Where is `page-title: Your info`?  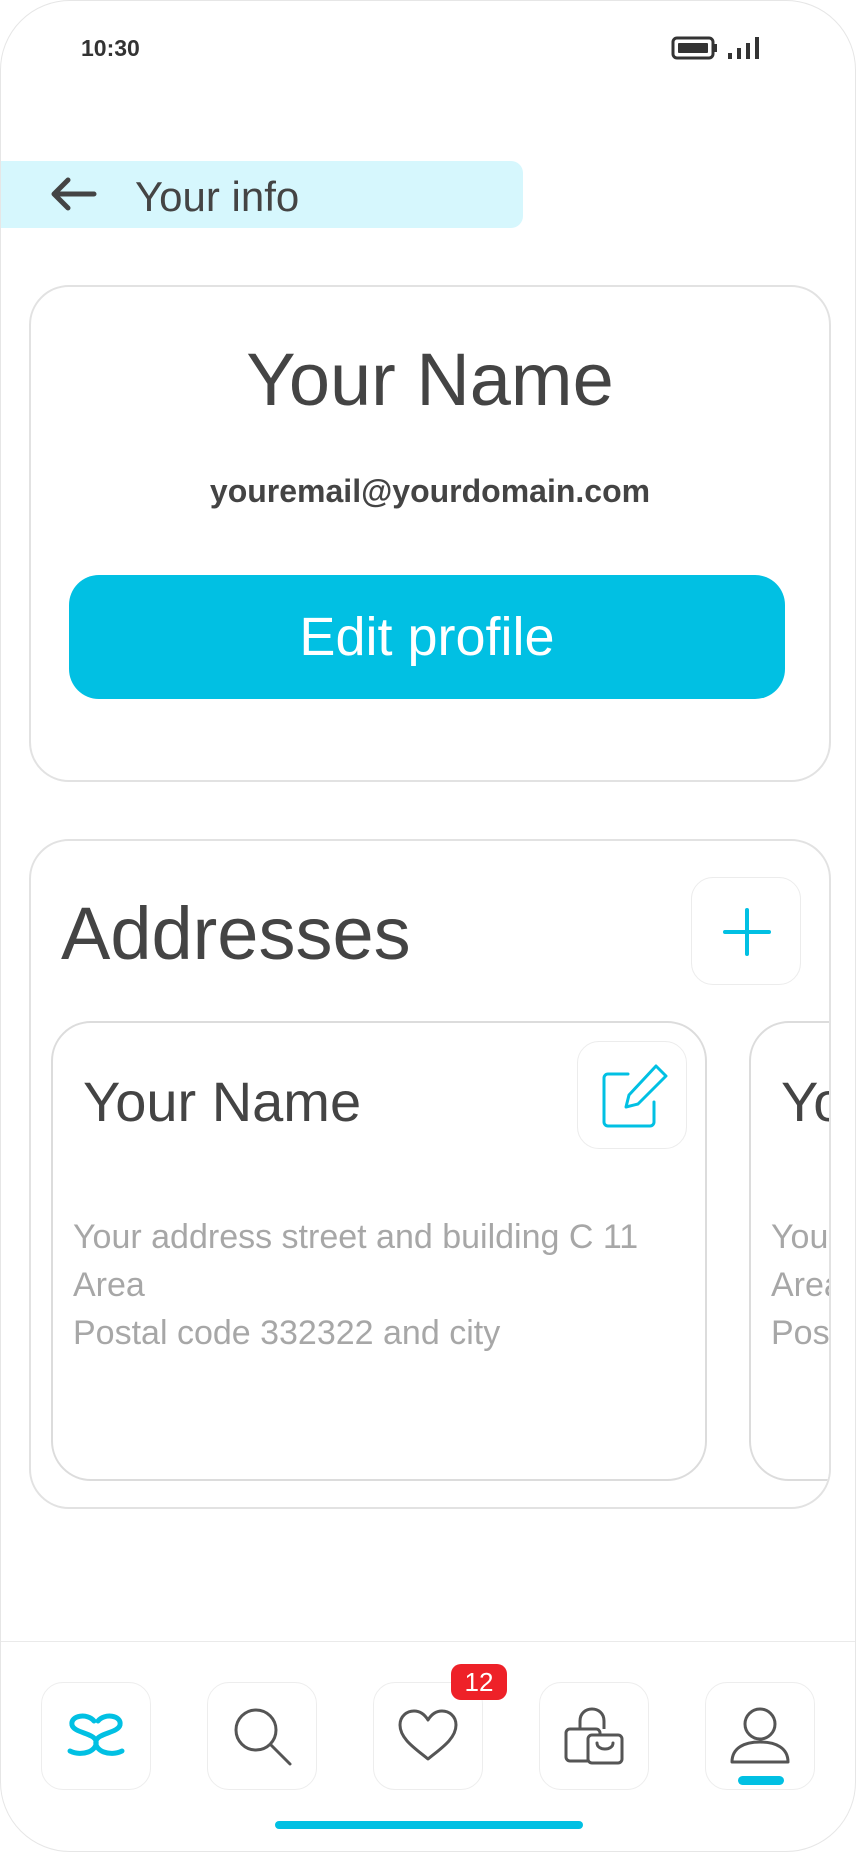 page-title: Your info is located at coordinates (217, 196).